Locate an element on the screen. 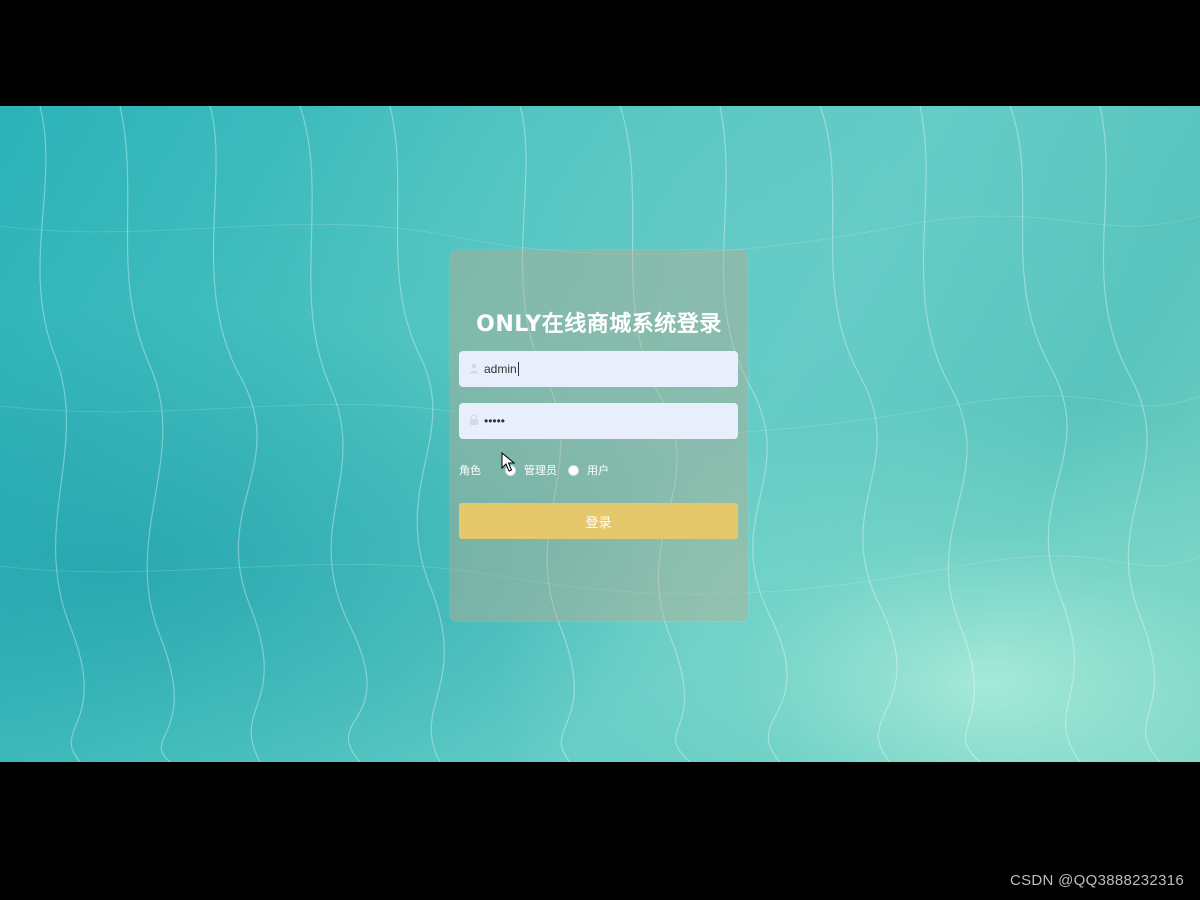 This screenshot has height=900, width=1200. role-label: 角色 is located at coordinates (470, 470).